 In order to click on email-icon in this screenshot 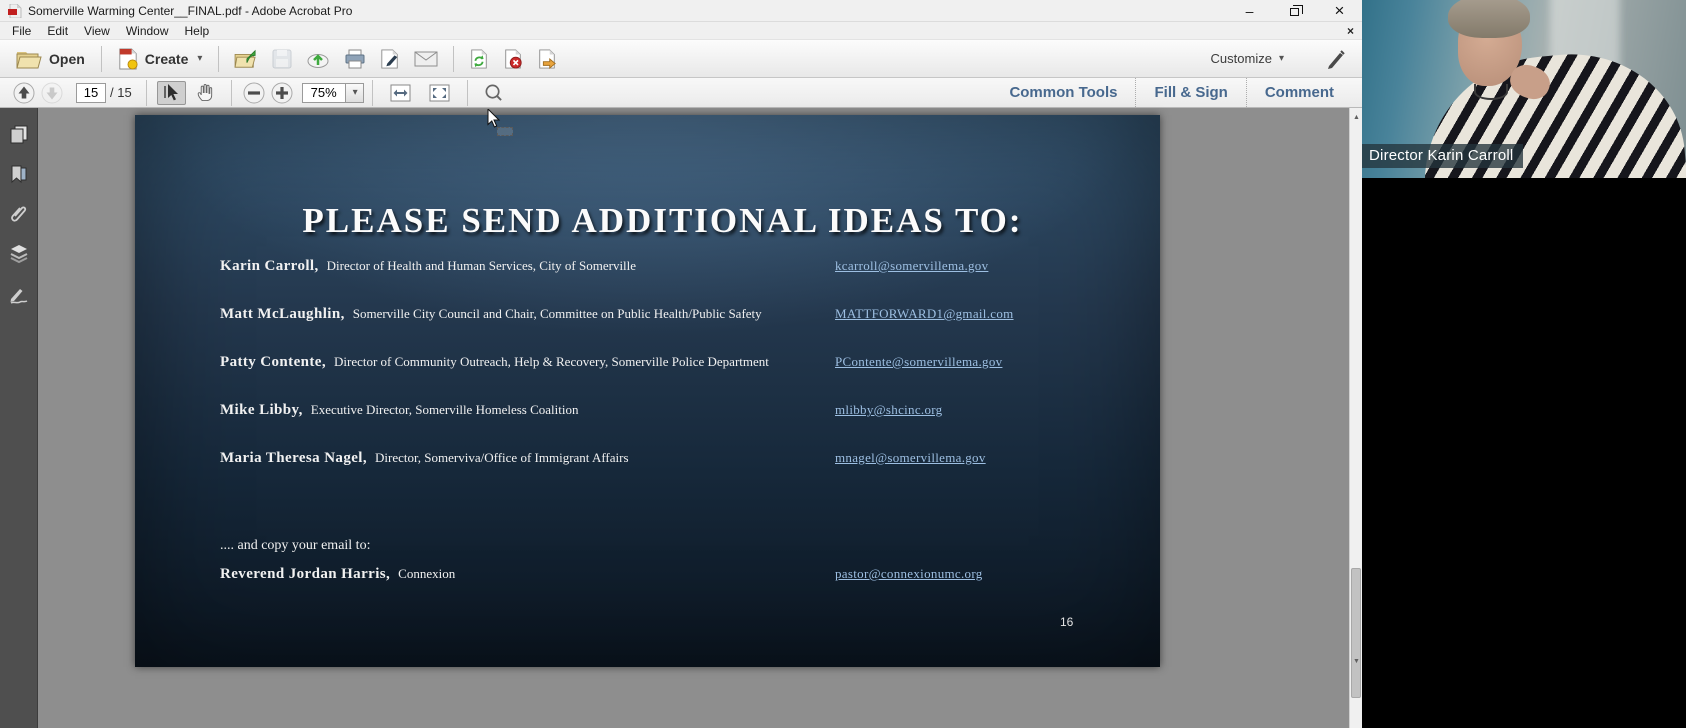, I will do `click(426, 58)`.